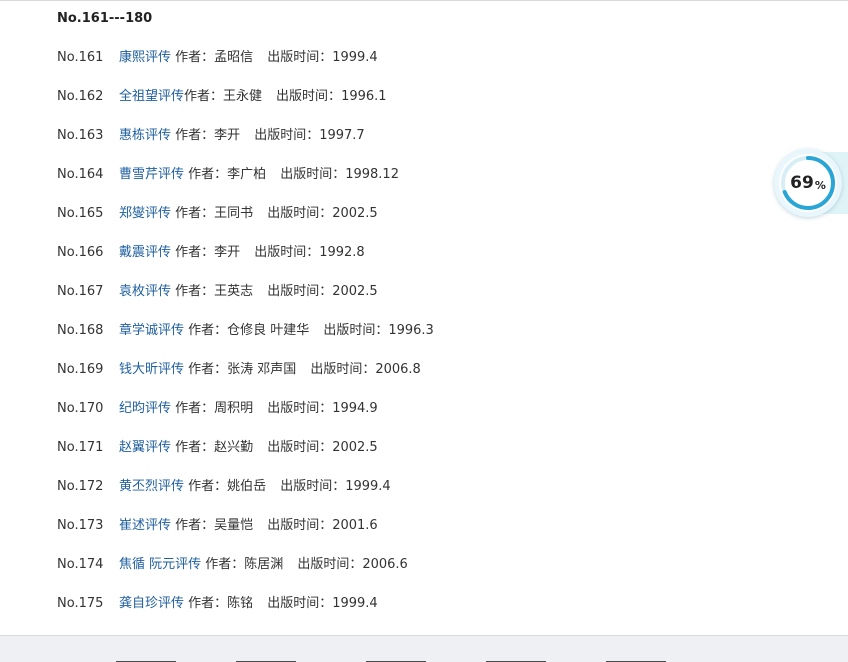  Describe the element at coordinates (385, 564) in the screenshot. I see `book-date: 2006.6` at that location.